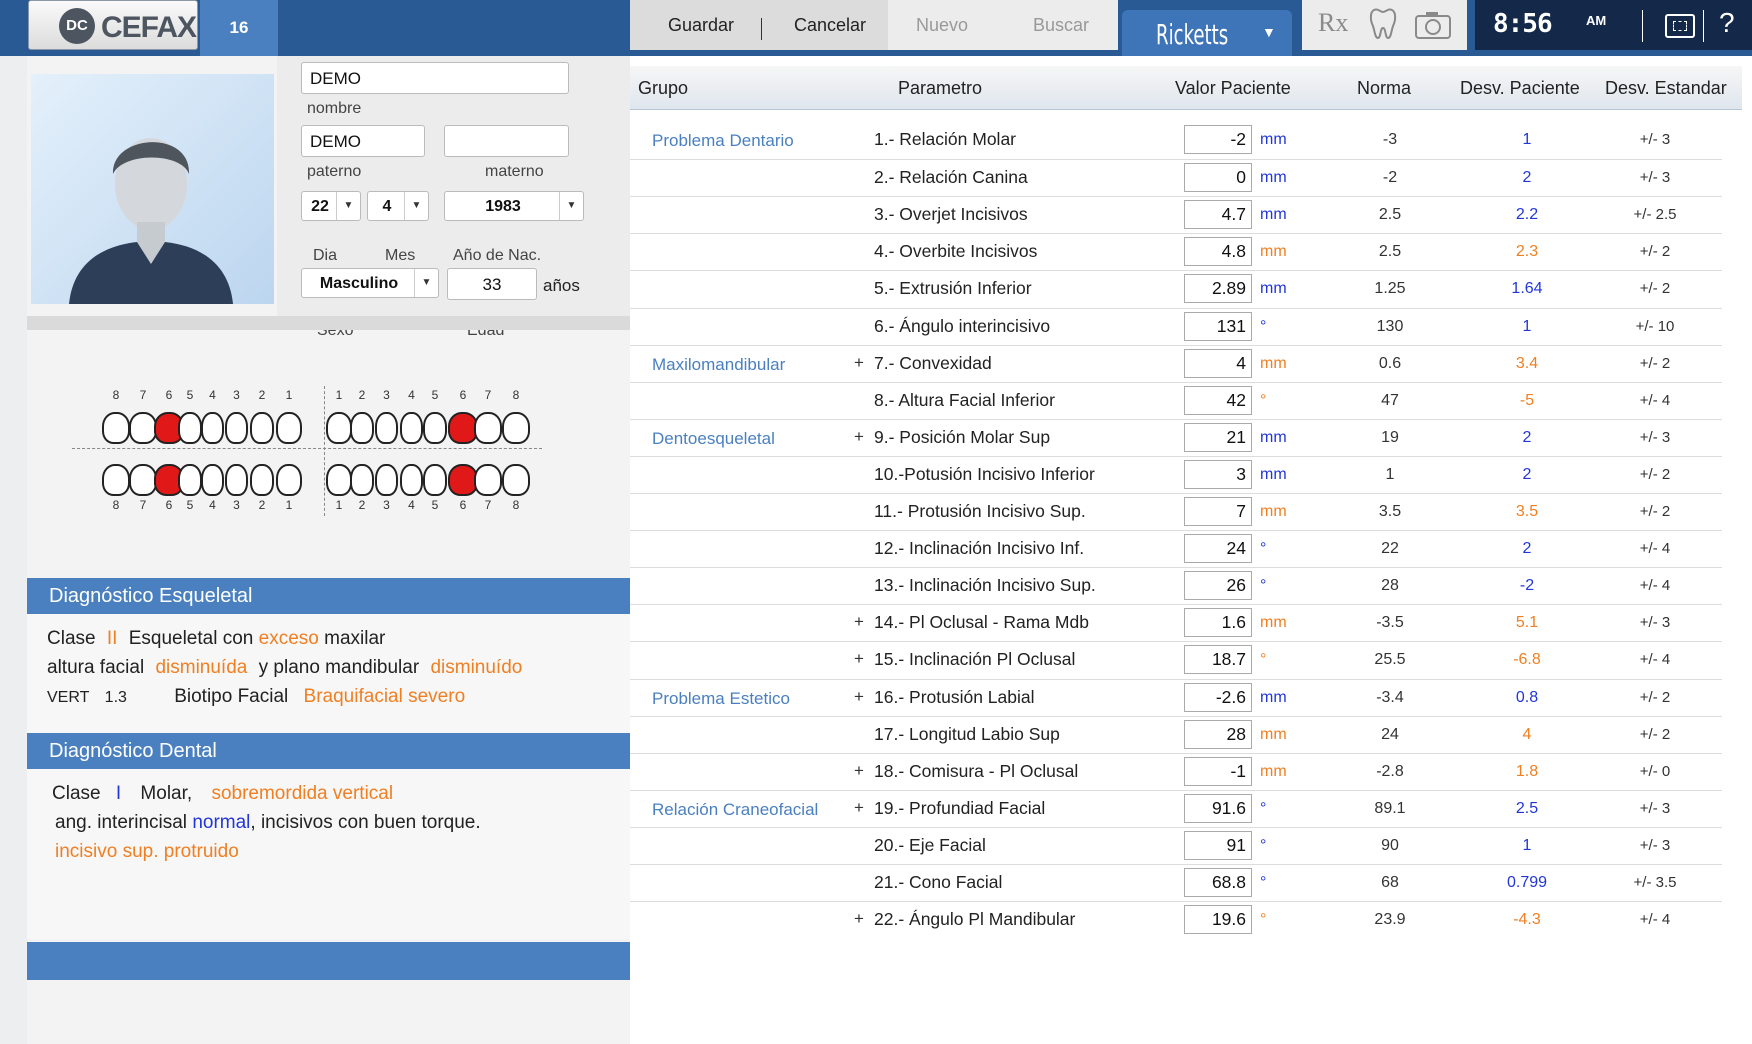 This screenshot has width=1752, height=1044. I want to click on patient-value-input: -2.6, so click(1218, 697).